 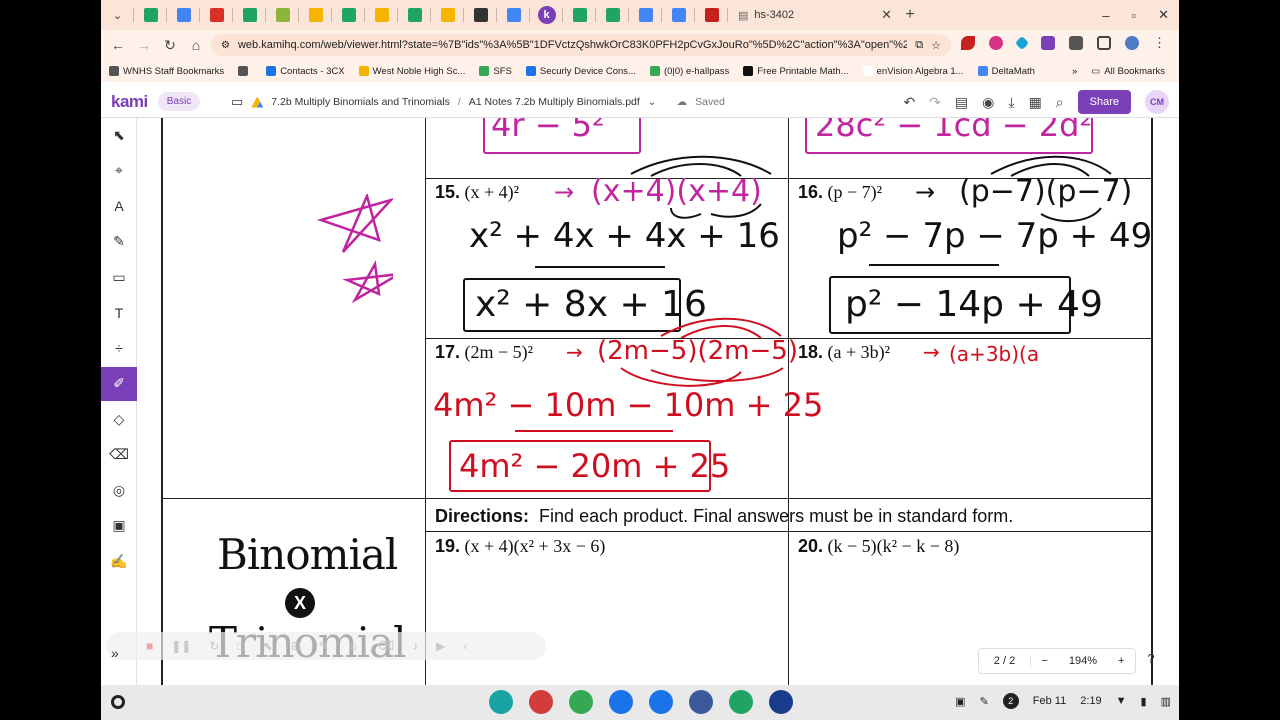 What do you see at coordinates (1157, 102) in the screenshot?
I see `avatar: CM` at bounding box center [1157, 102].